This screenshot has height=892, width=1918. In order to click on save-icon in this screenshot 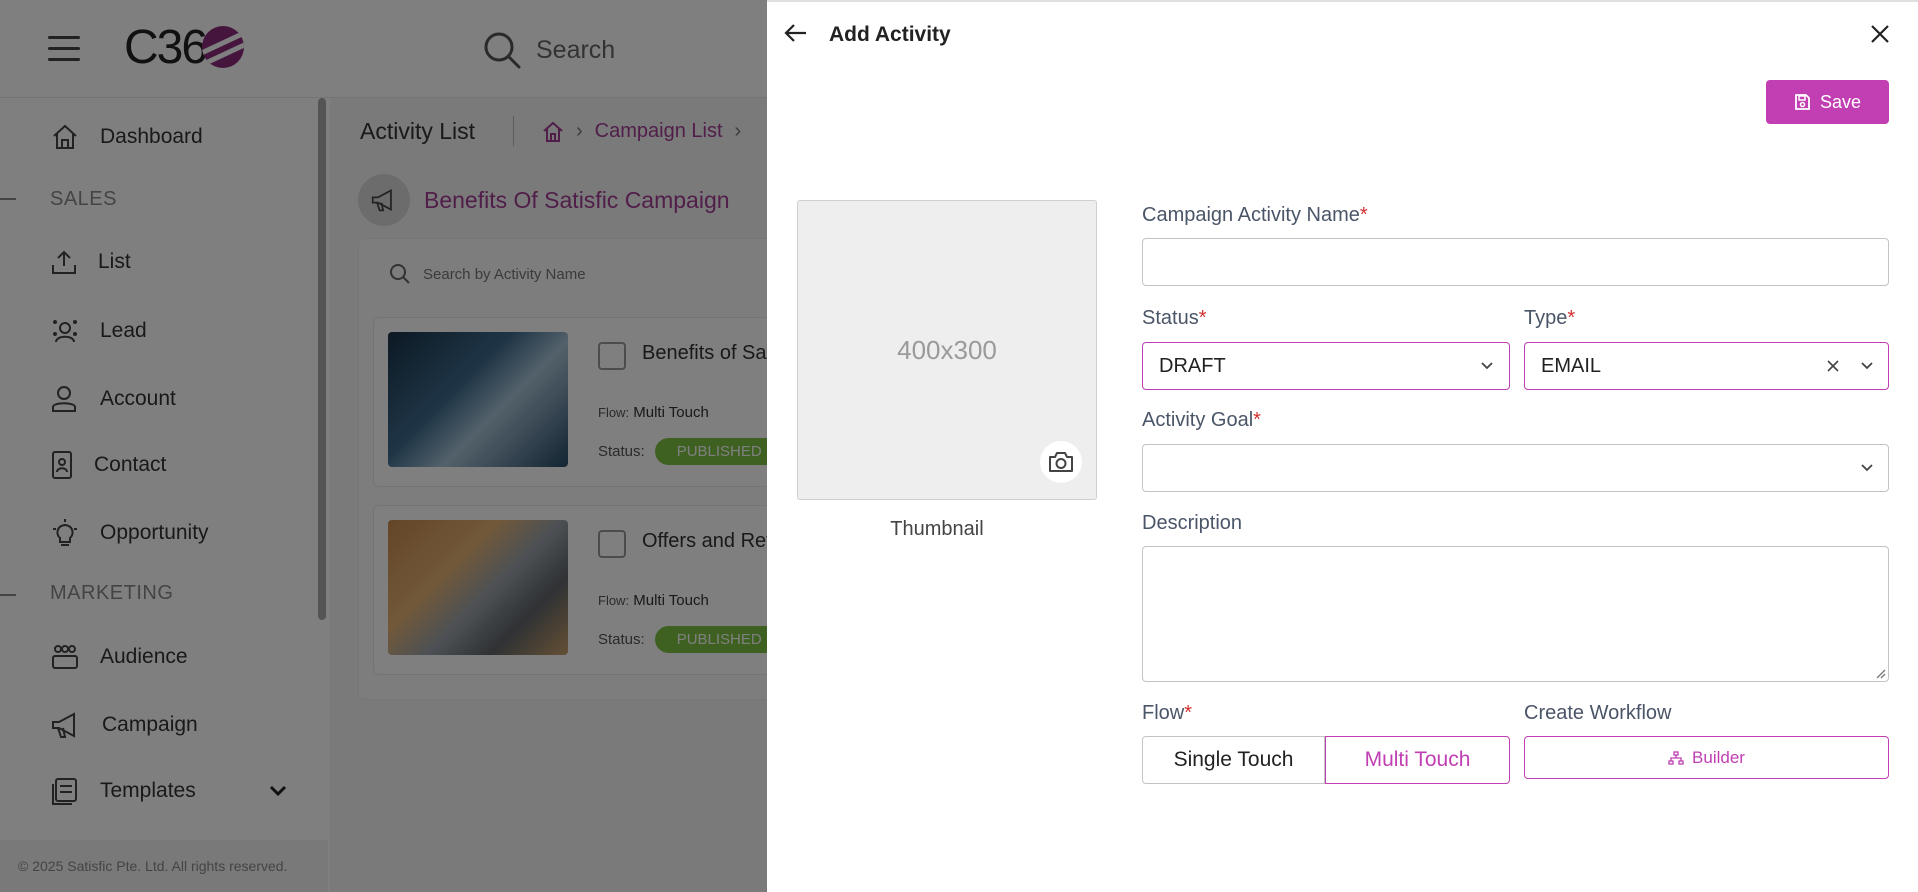, I will do `click(1802, 102)`.